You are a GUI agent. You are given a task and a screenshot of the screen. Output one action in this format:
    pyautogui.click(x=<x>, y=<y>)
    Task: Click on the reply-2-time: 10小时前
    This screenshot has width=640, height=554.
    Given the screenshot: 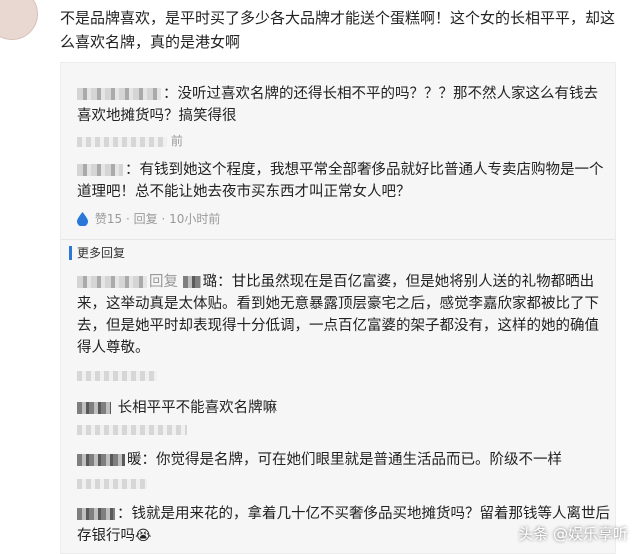 What is the action you would take?
    pyautogui.click(x=195, y=219)
    